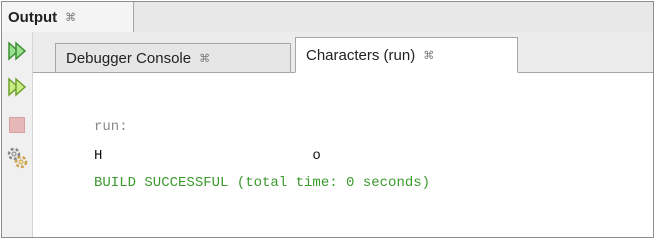 The width and height of the screenshot is (657, 241). I want to click on stop-icon, so click(17, 125).